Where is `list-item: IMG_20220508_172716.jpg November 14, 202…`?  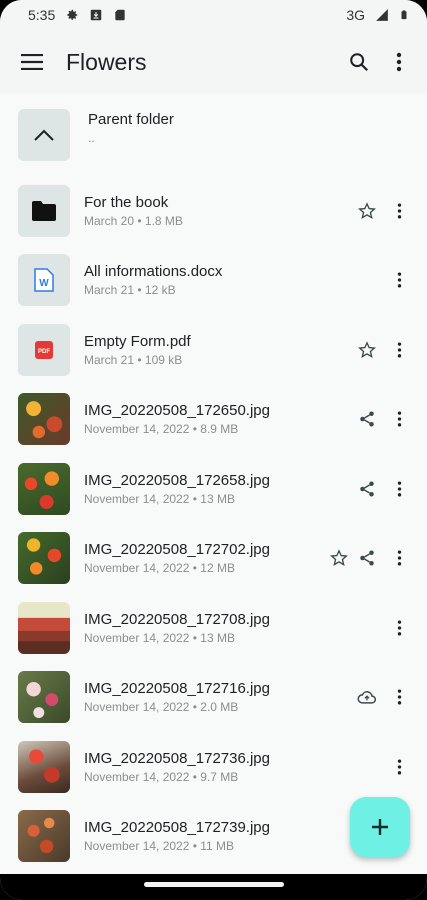 list-item: IMG_20220508_172716.jpg November 14, 202… is located at coordinates (213, 698).